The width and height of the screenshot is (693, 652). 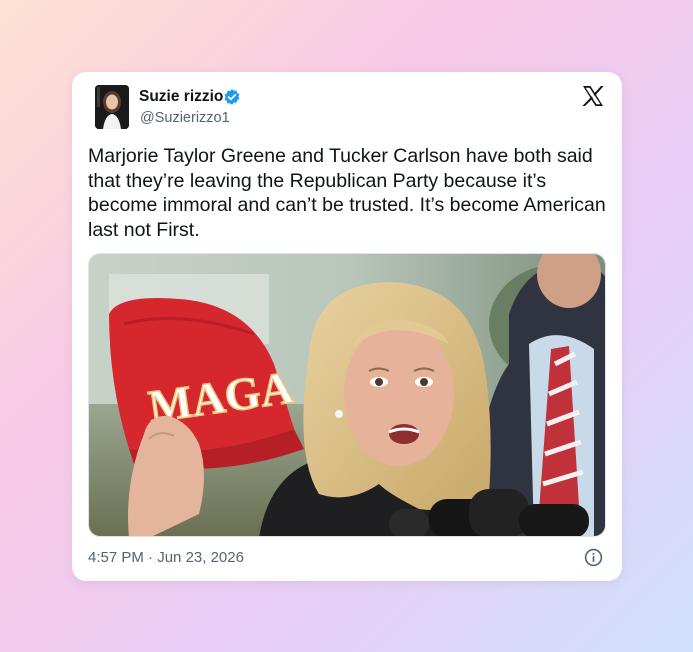 What do you see at coordinates (593, 96) in the screenshot?
I see `x-logo-icon` at bounding box center [593, 96].